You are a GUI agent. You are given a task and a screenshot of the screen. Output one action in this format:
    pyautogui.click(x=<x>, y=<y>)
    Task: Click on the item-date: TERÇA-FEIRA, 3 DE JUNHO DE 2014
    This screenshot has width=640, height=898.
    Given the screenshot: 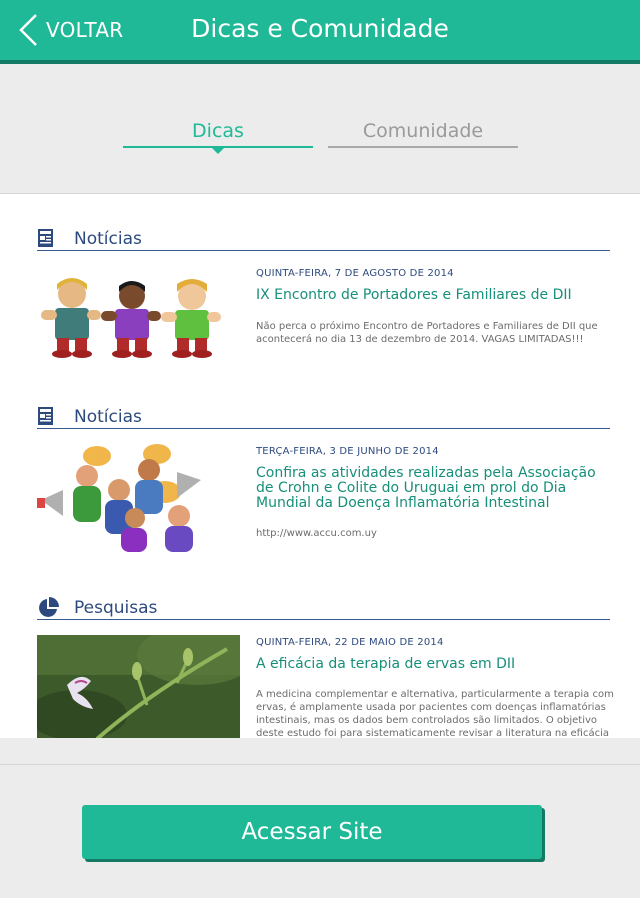 What is the action you would take?
    pyautogui.click(x=347, y=451)
    